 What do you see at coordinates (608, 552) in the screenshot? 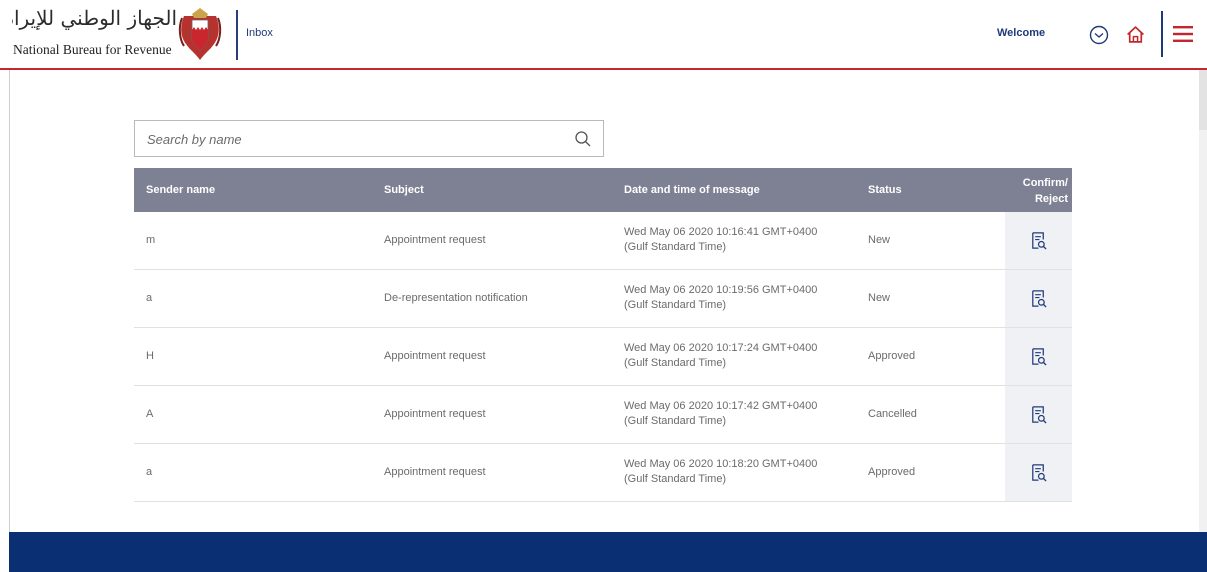
I see `page-footer` at bounding box center [608, 552].